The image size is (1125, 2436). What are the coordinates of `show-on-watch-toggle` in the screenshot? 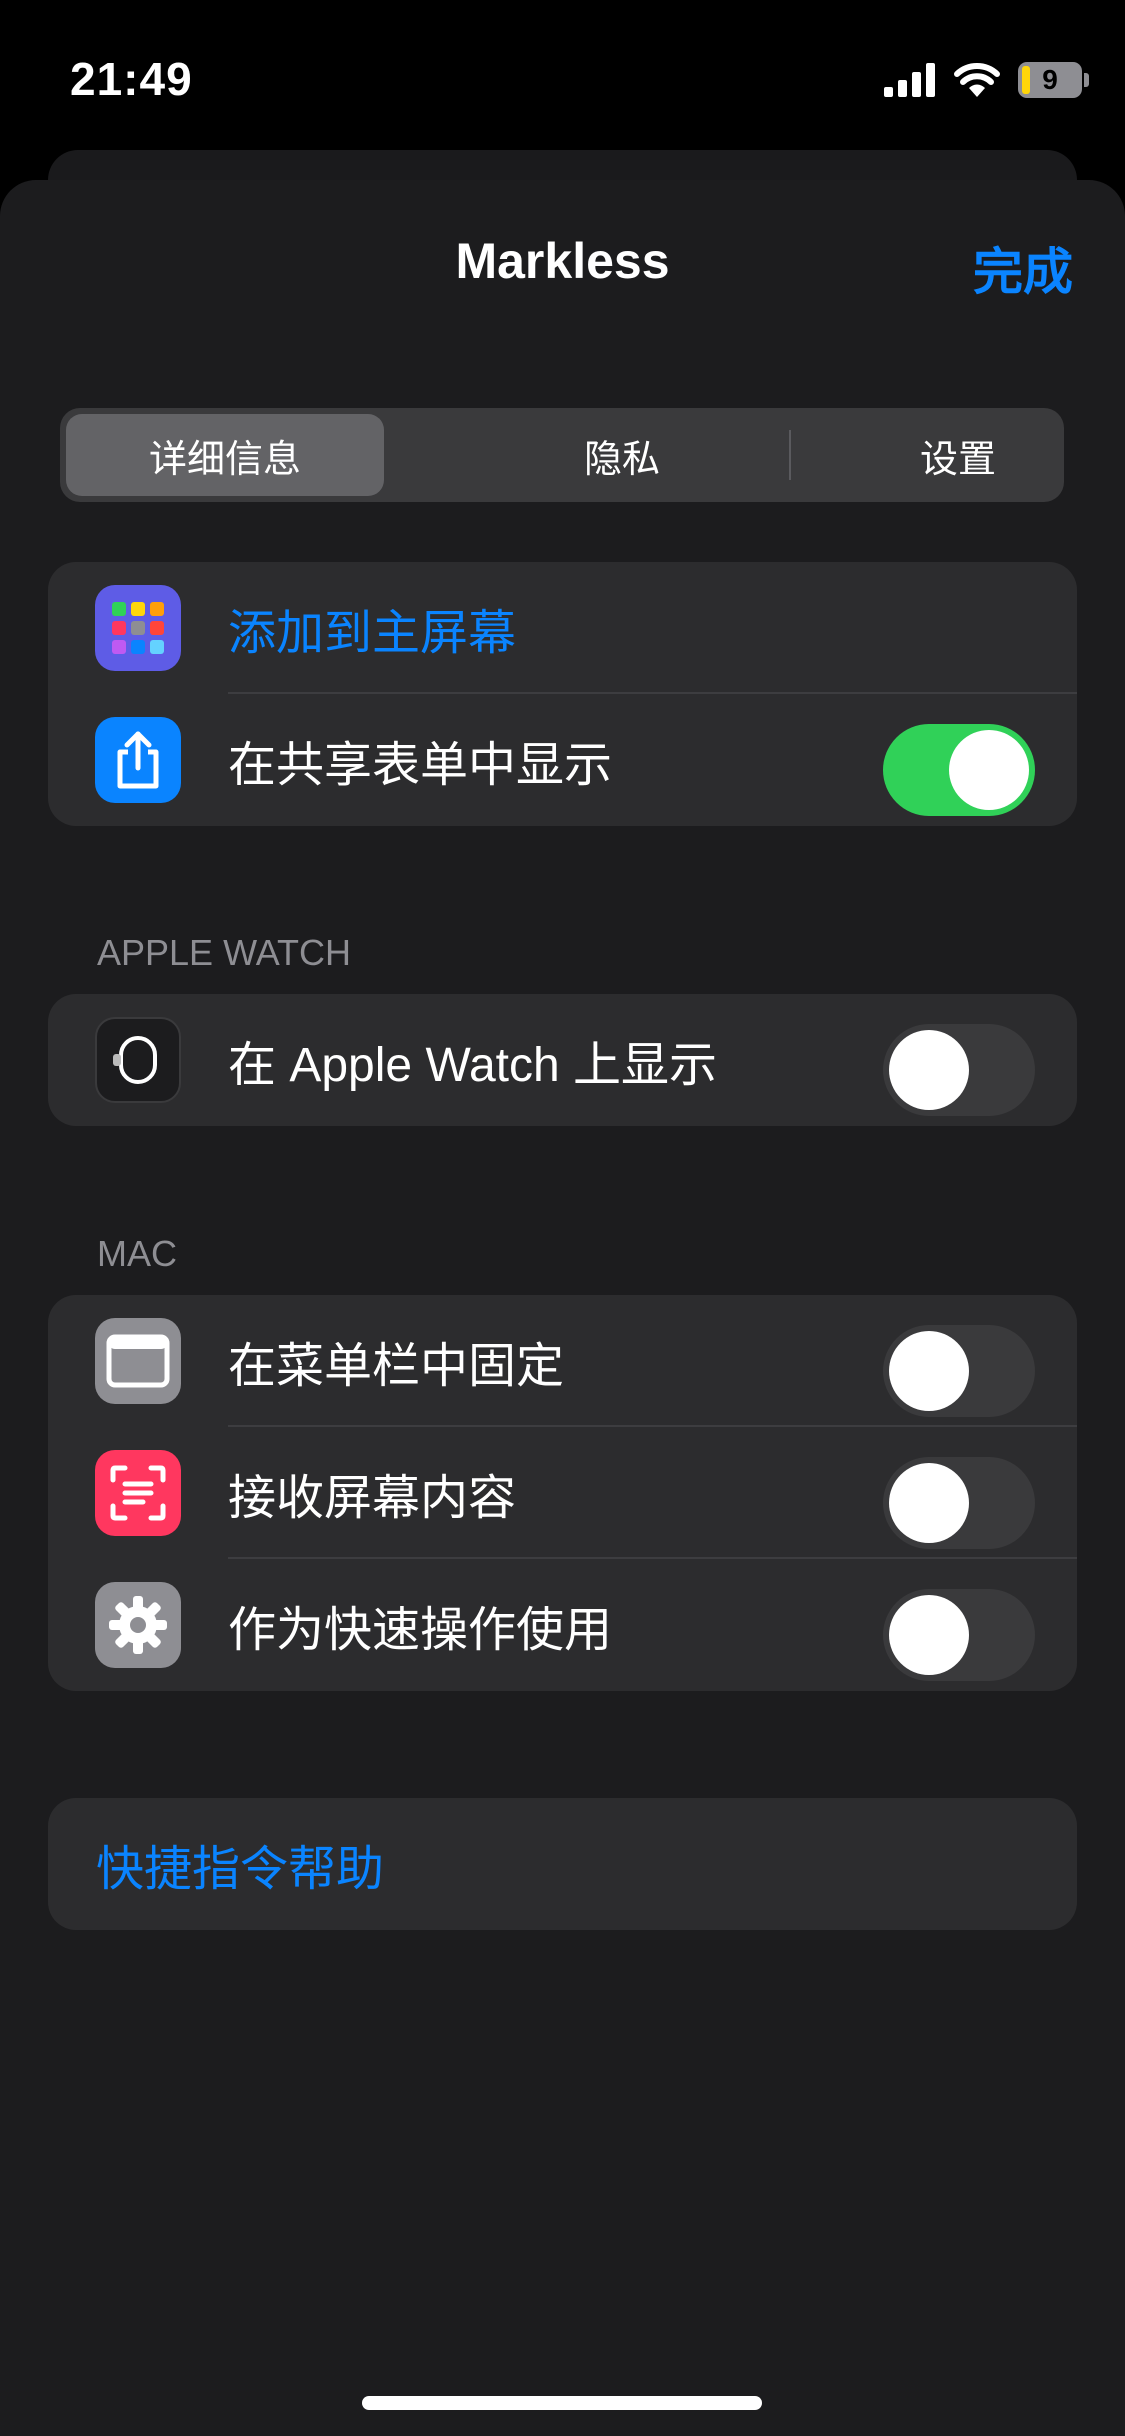 It's located at (959, 1070).